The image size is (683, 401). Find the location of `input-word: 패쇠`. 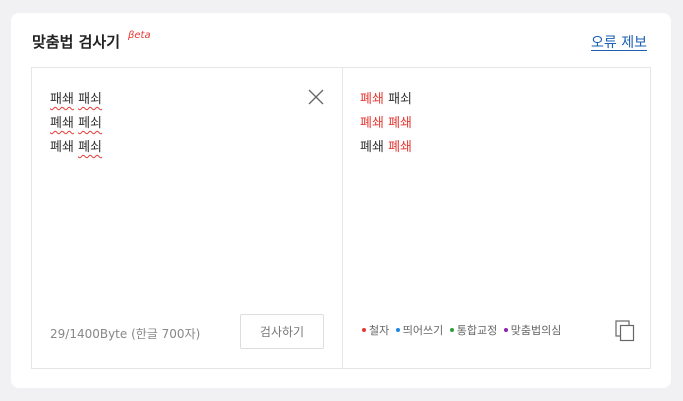

input-word: 패쇠 is located at coordinates (90, 99).